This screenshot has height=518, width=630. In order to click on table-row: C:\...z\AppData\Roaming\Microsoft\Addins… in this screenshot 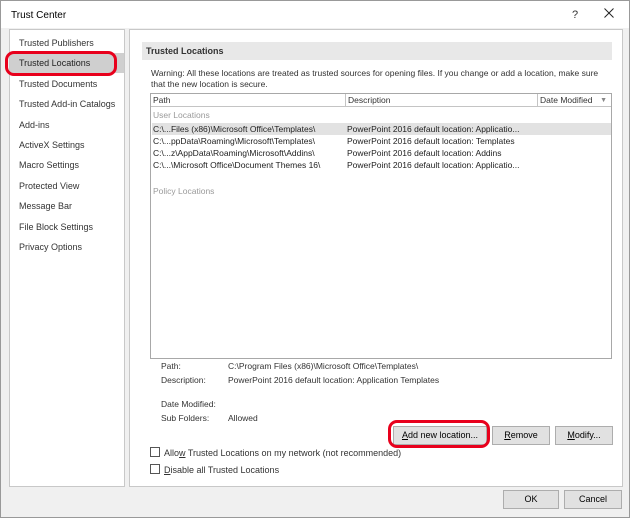, I will do `click(381, 153)`.